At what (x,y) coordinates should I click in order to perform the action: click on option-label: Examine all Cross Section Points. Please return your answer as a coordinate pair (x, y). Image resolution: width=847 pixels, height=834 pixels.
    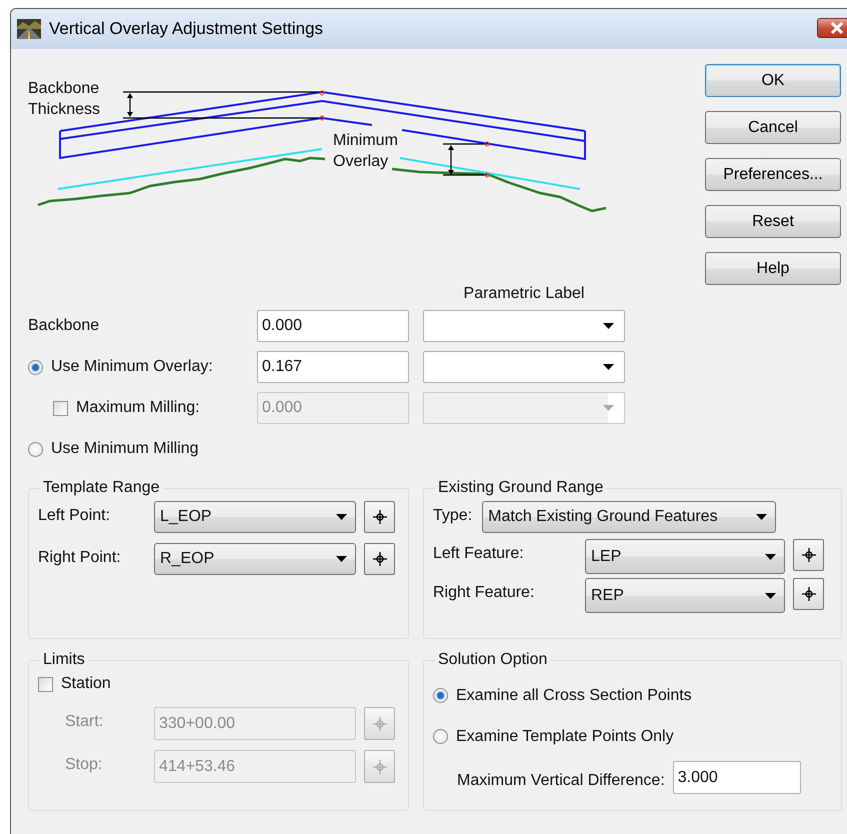
    Looking at the image, I should click on (574, 695).